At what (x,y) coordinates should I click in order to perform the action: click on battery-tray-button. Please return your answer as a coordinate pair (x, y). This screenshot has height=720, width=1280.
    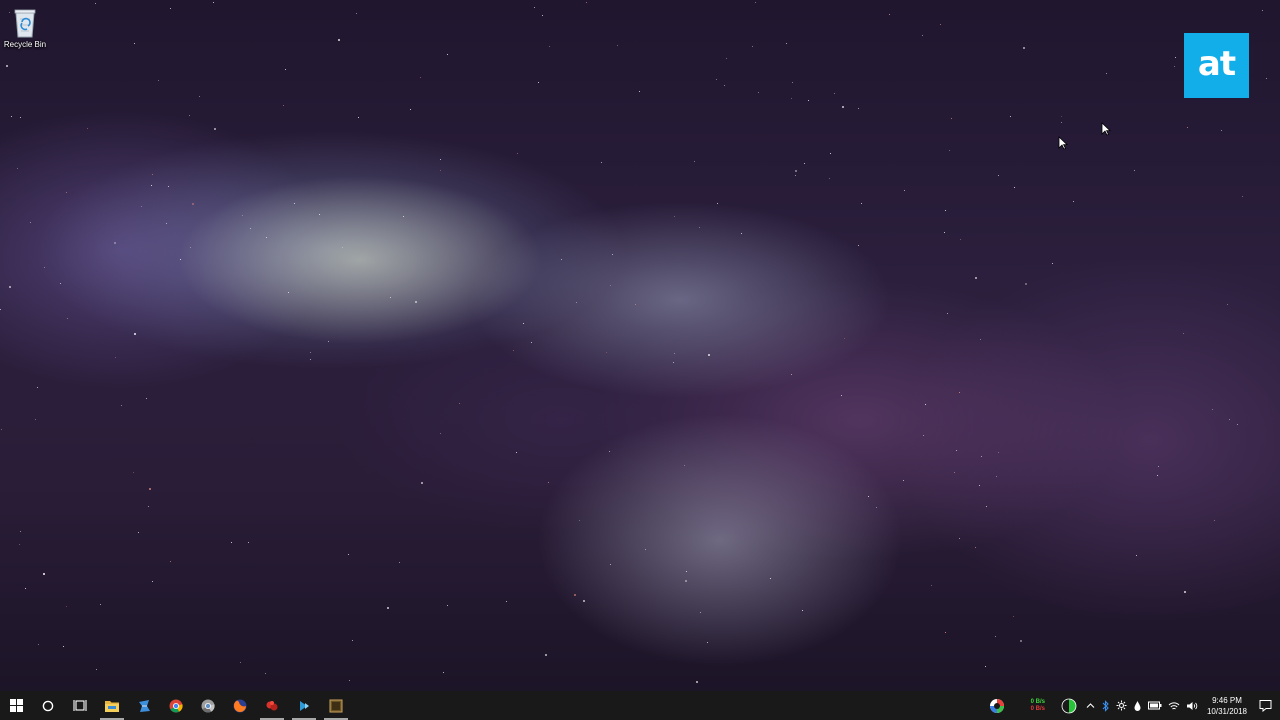
    Looking at the image, I should click on (1155, 705).